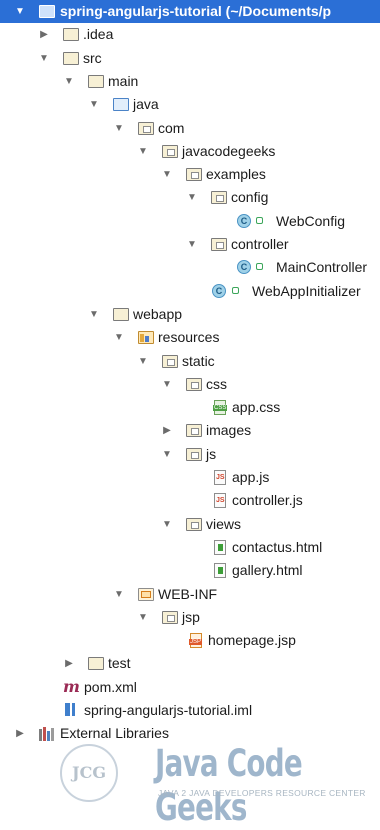 The height and width of the screenshot is (830, 380). I want to click on tree-item-label: webapp, so click(158, 313).